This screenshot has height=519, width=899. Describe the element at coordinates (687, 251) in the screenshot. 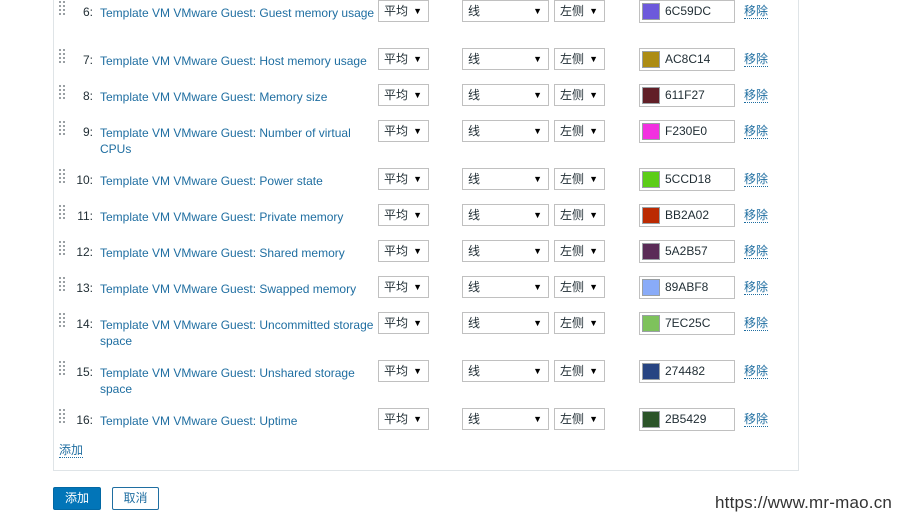

I see `color-input: 5A2B57` at that location.